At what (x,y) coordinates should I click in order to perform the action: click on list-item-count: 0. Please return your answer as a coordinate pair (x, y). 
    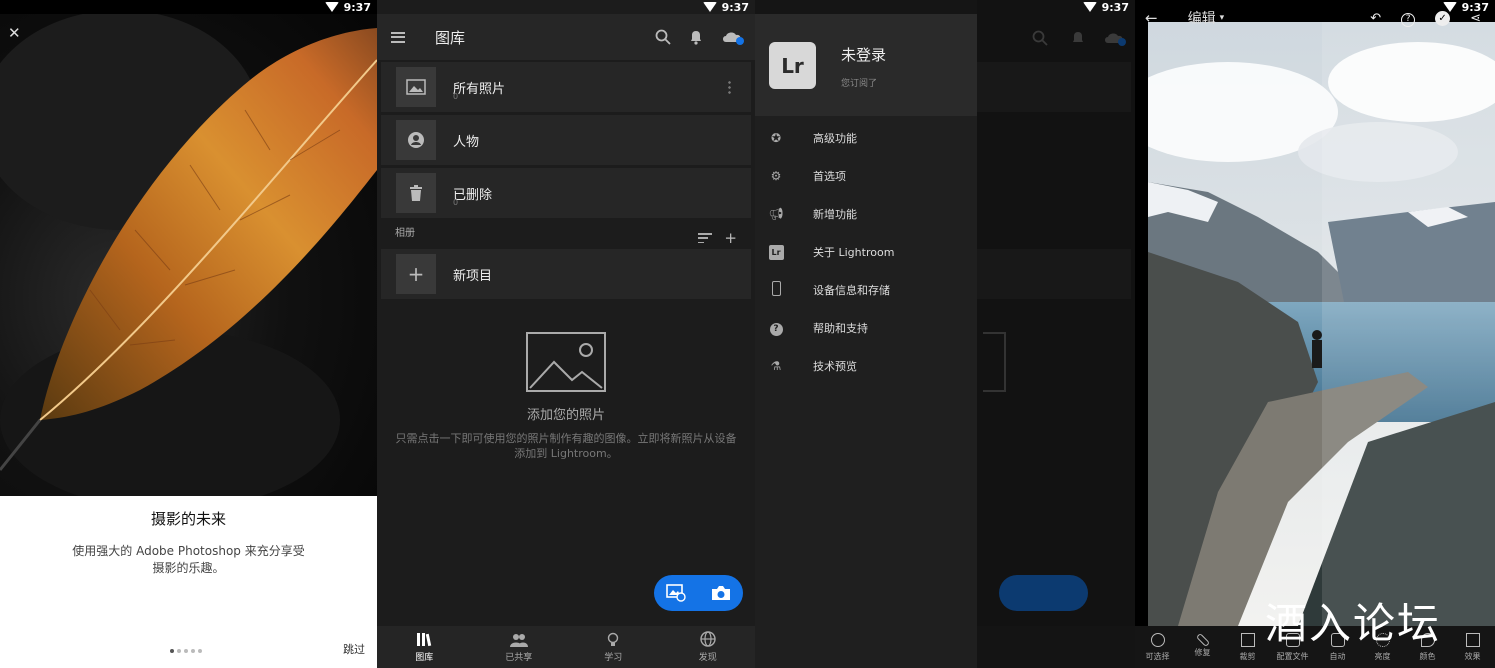
    Looking at the image, I should click on (456, 96).